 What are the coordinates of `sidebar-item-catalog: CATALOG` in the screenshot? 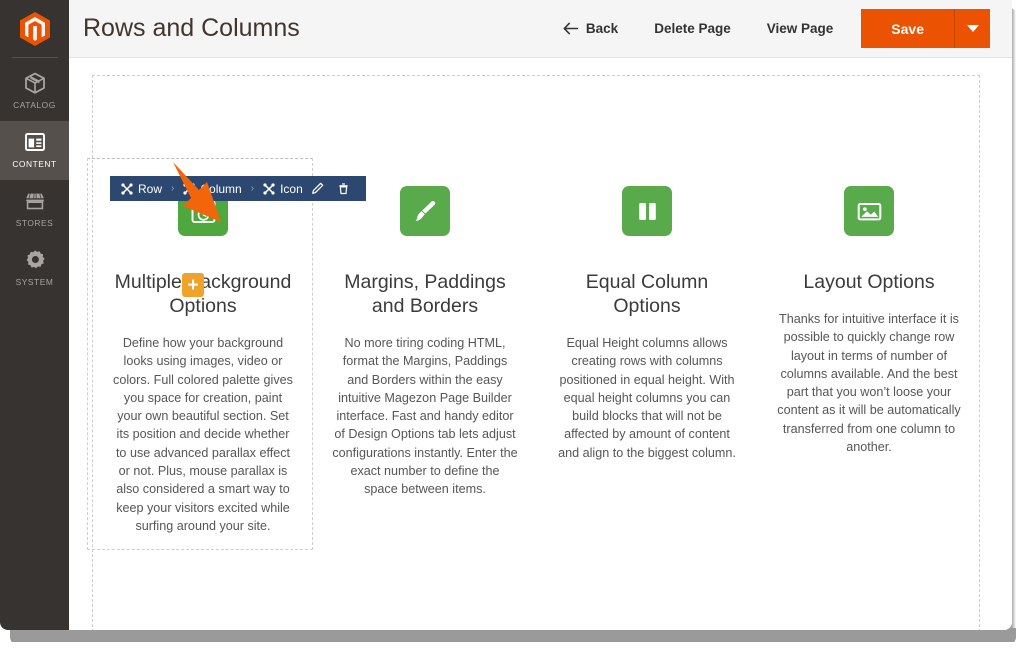 It's located at (34, 91).